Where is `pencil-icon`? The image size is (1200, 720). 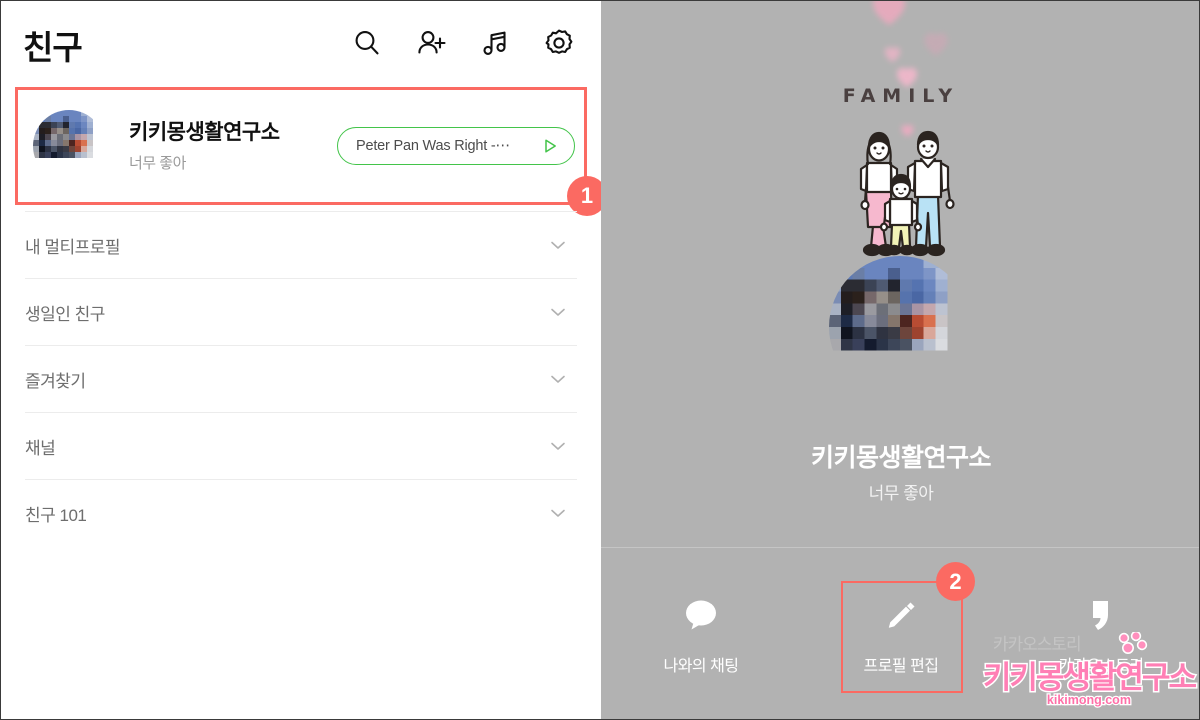
pencil-icon is located at coordinates (901, 615).